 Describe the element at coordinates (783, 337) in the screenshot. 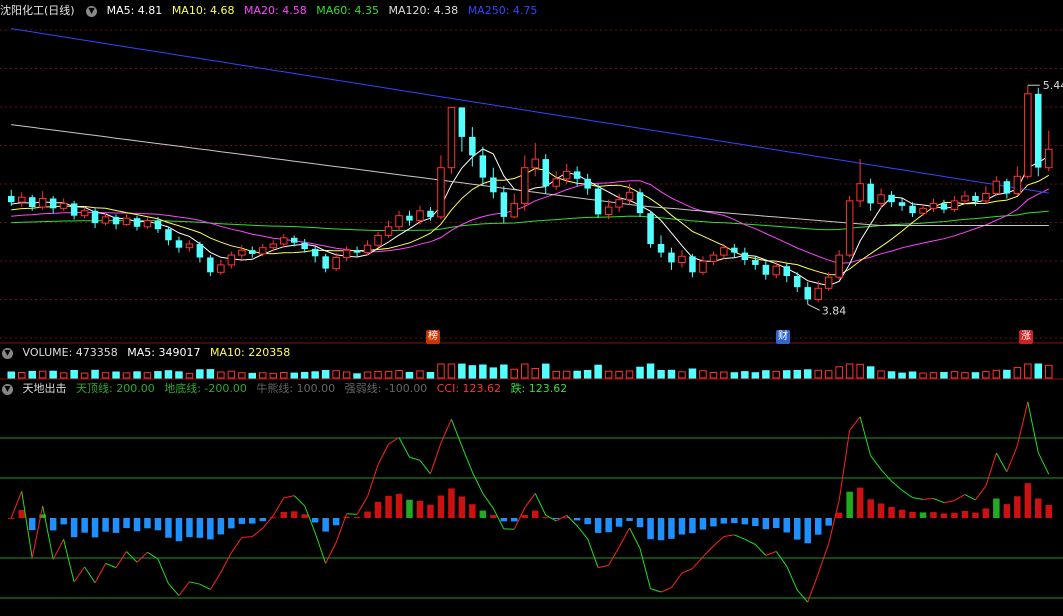

I see `finance-marker: 财` at that location.